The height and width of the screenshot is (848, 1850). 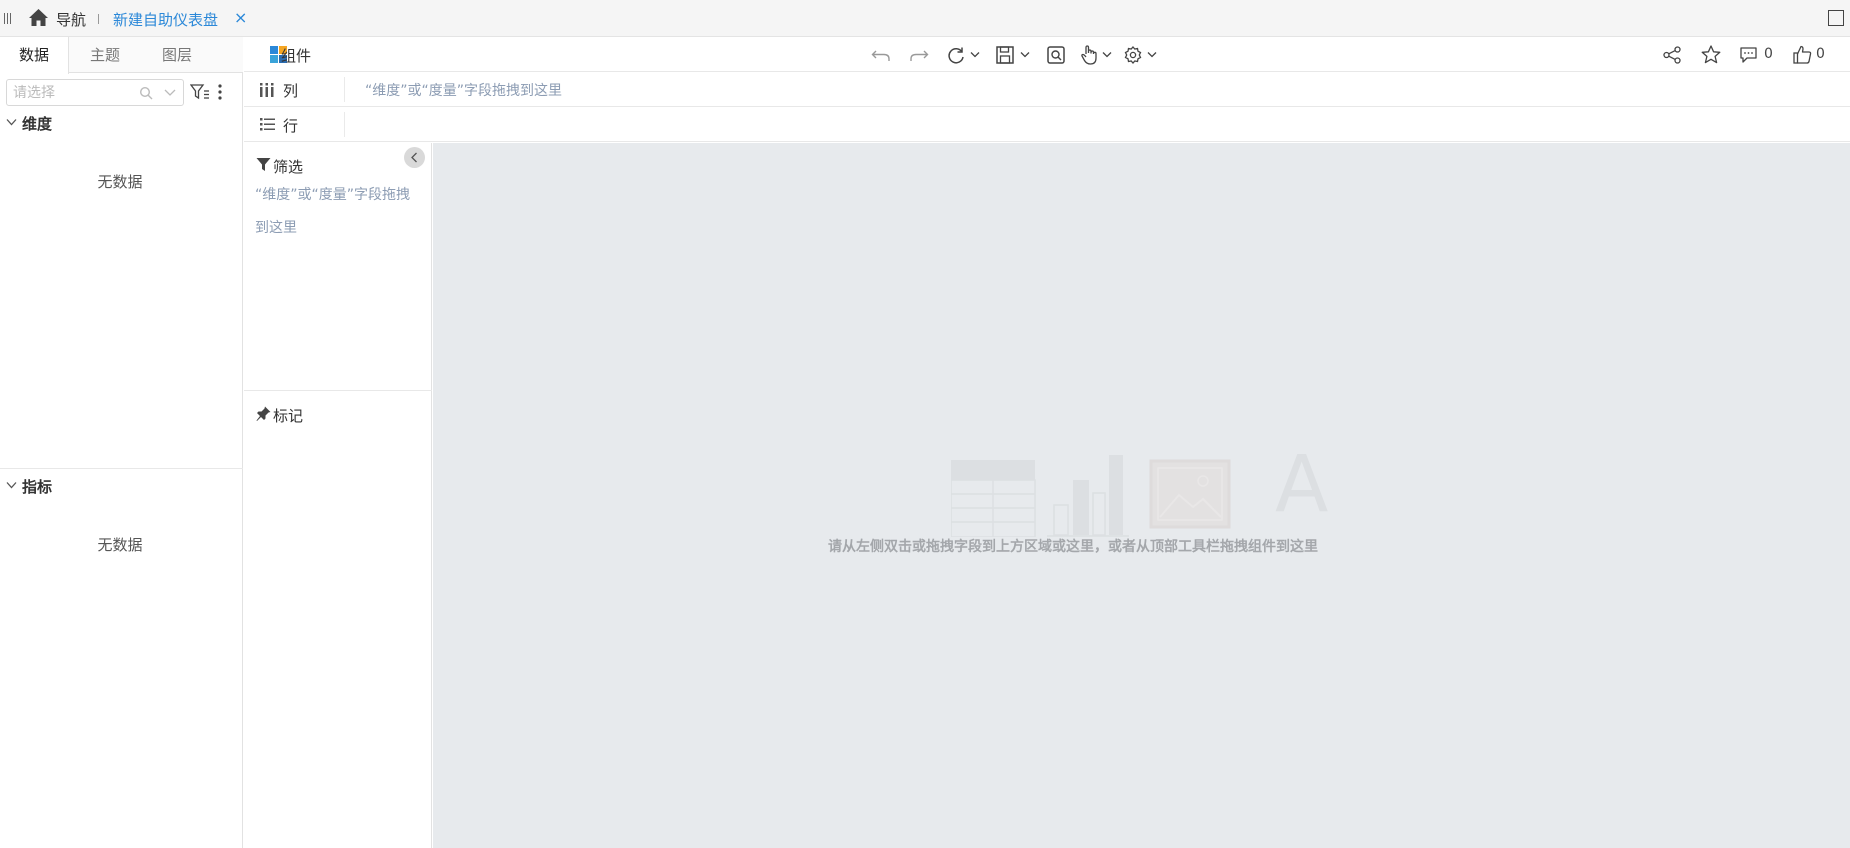 I want to click on top-tab-bar: 导航 新建自助仪表盘 ×, so click(x=925, y=18).